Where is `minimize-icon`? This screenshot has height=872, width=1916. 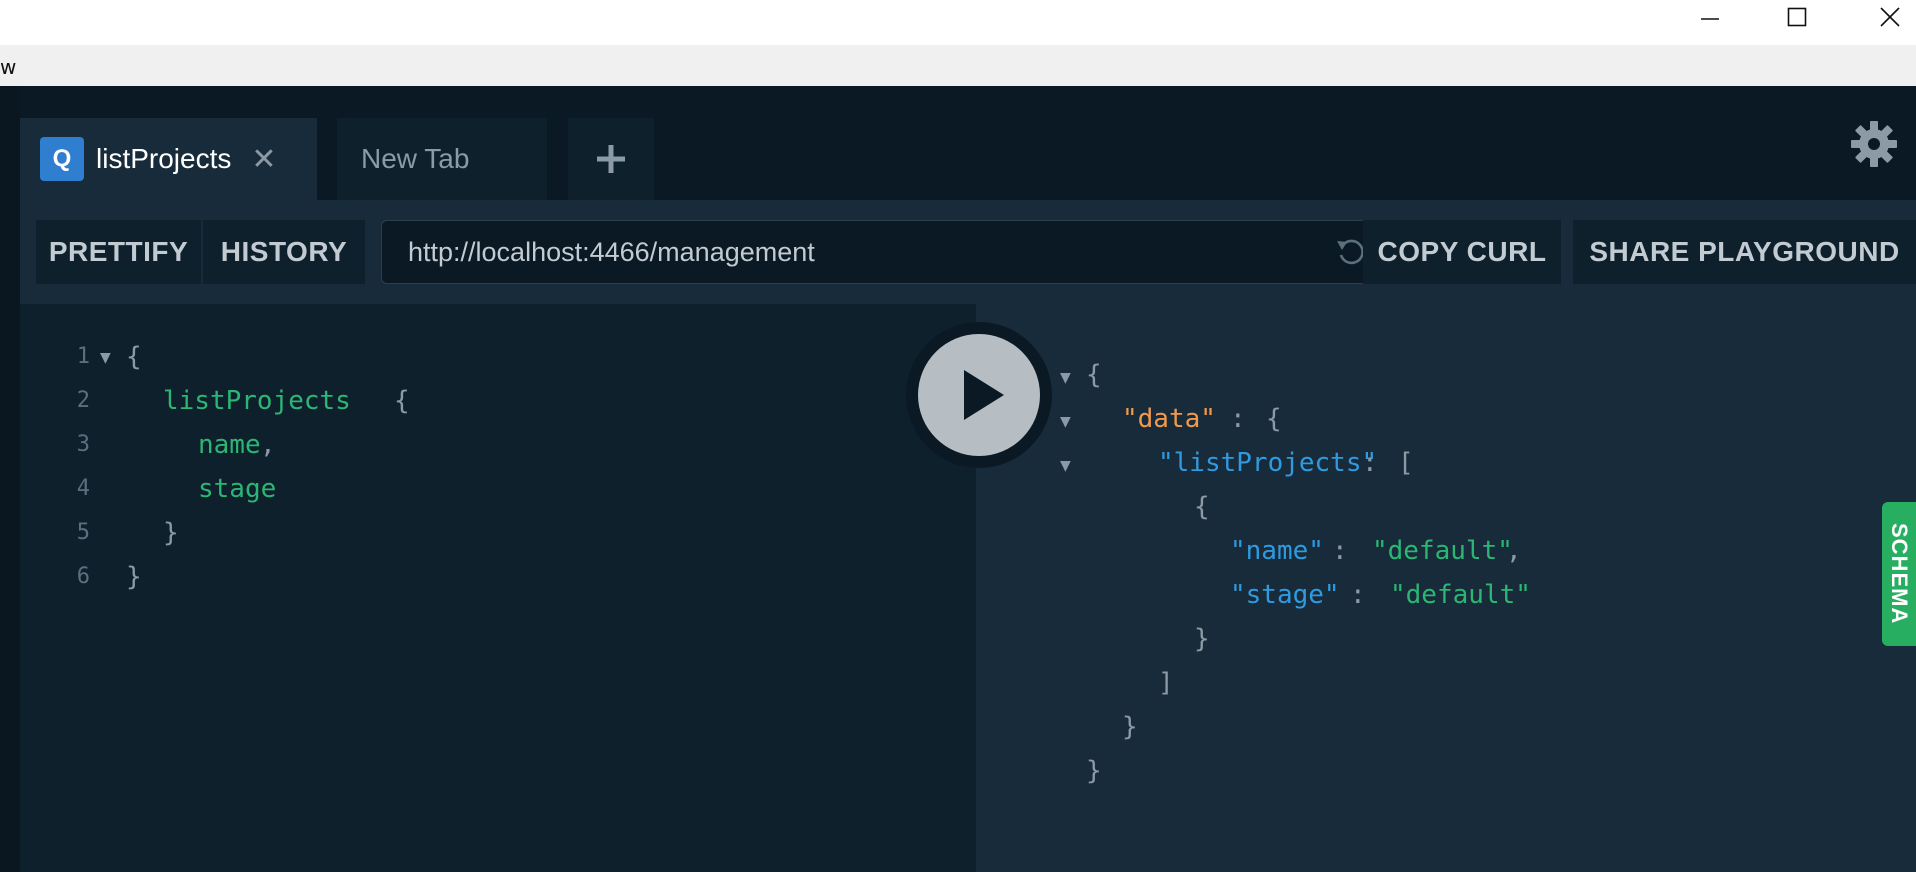
minimize-icon is located at coordinates (1710, 19).